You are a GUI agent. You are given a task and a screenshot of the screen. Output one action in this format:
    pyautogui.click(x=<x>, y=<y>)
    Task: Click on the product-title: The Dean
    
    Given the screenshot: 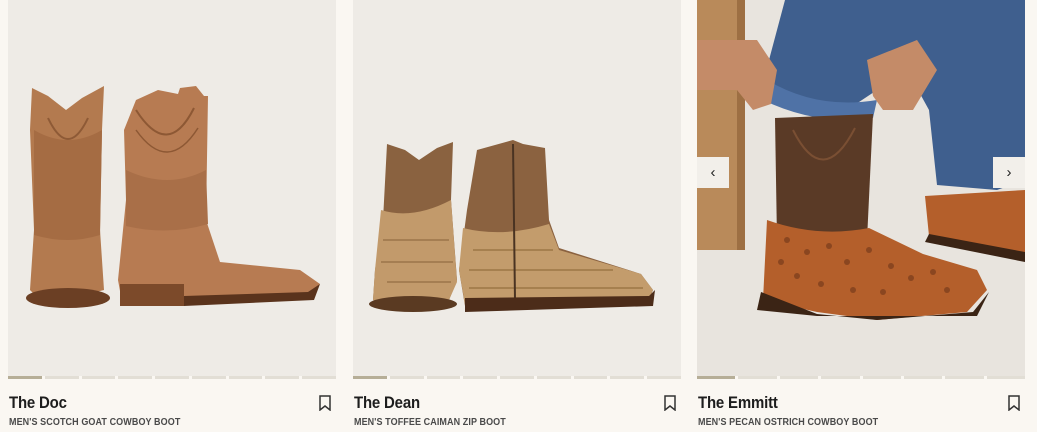 What is the action you would take?
    pyautogui.click(x=387, y=403)
    